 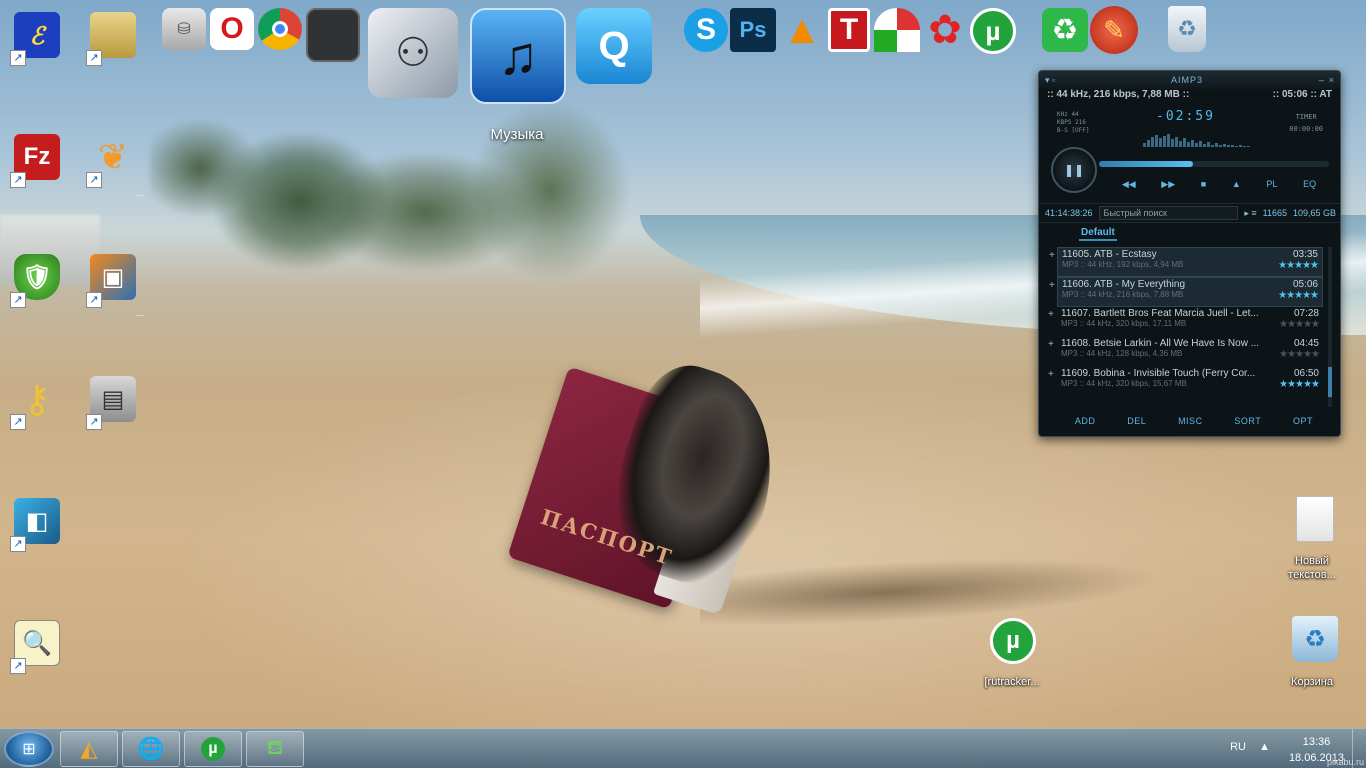 What do you see at coordinates (1085, 421) in the screenshot?
I see `add-button: ADD` at bounding box center [1085, 421].